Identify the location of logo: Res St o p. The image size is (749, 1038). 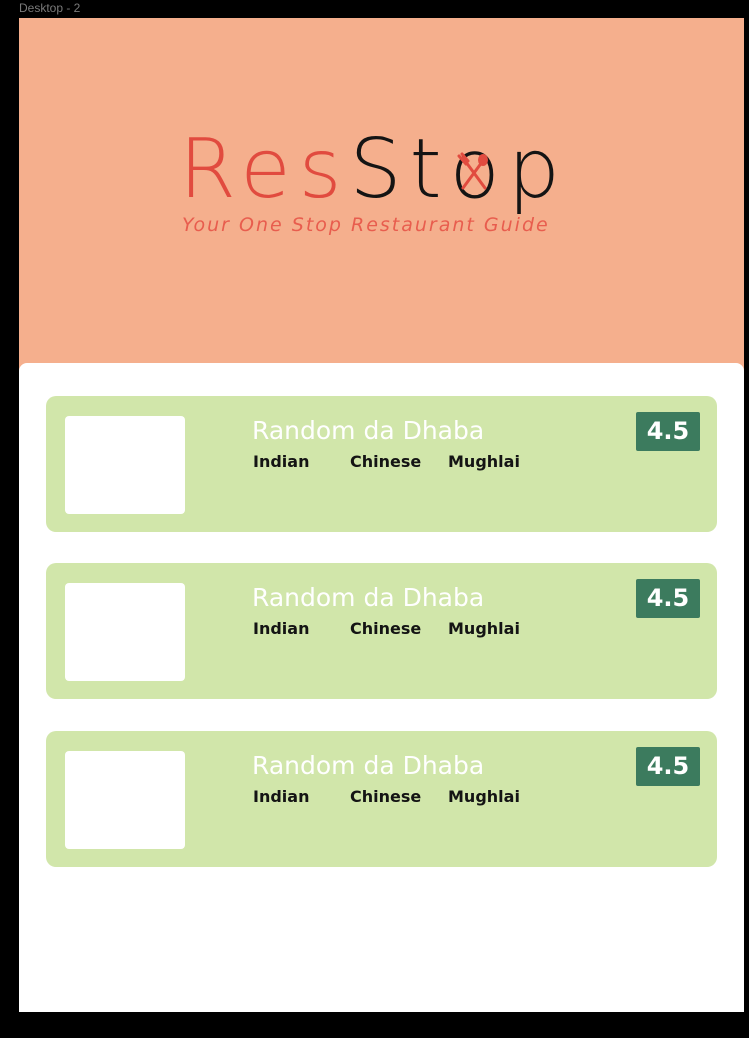
(373, 170).